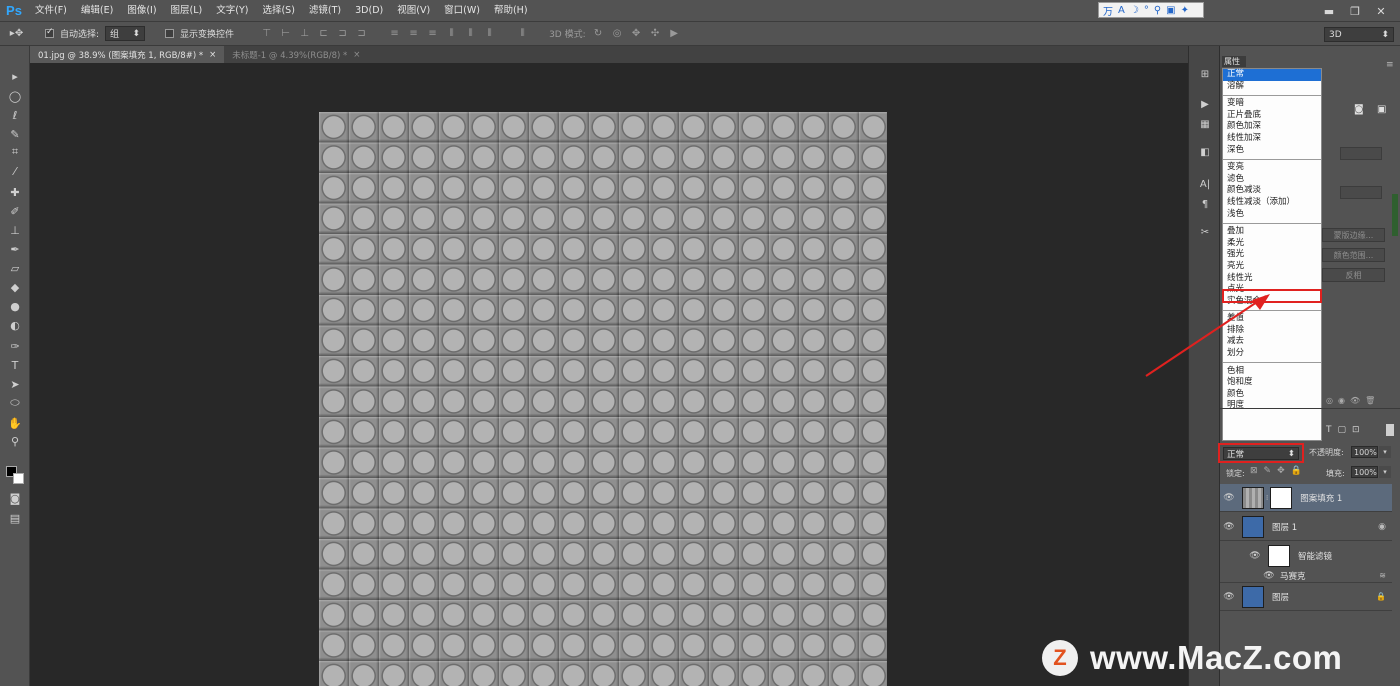  Describe the element at coordinates (15, 403) in the screenshot. I see `shape-tool-icon: ⬭` at that location.